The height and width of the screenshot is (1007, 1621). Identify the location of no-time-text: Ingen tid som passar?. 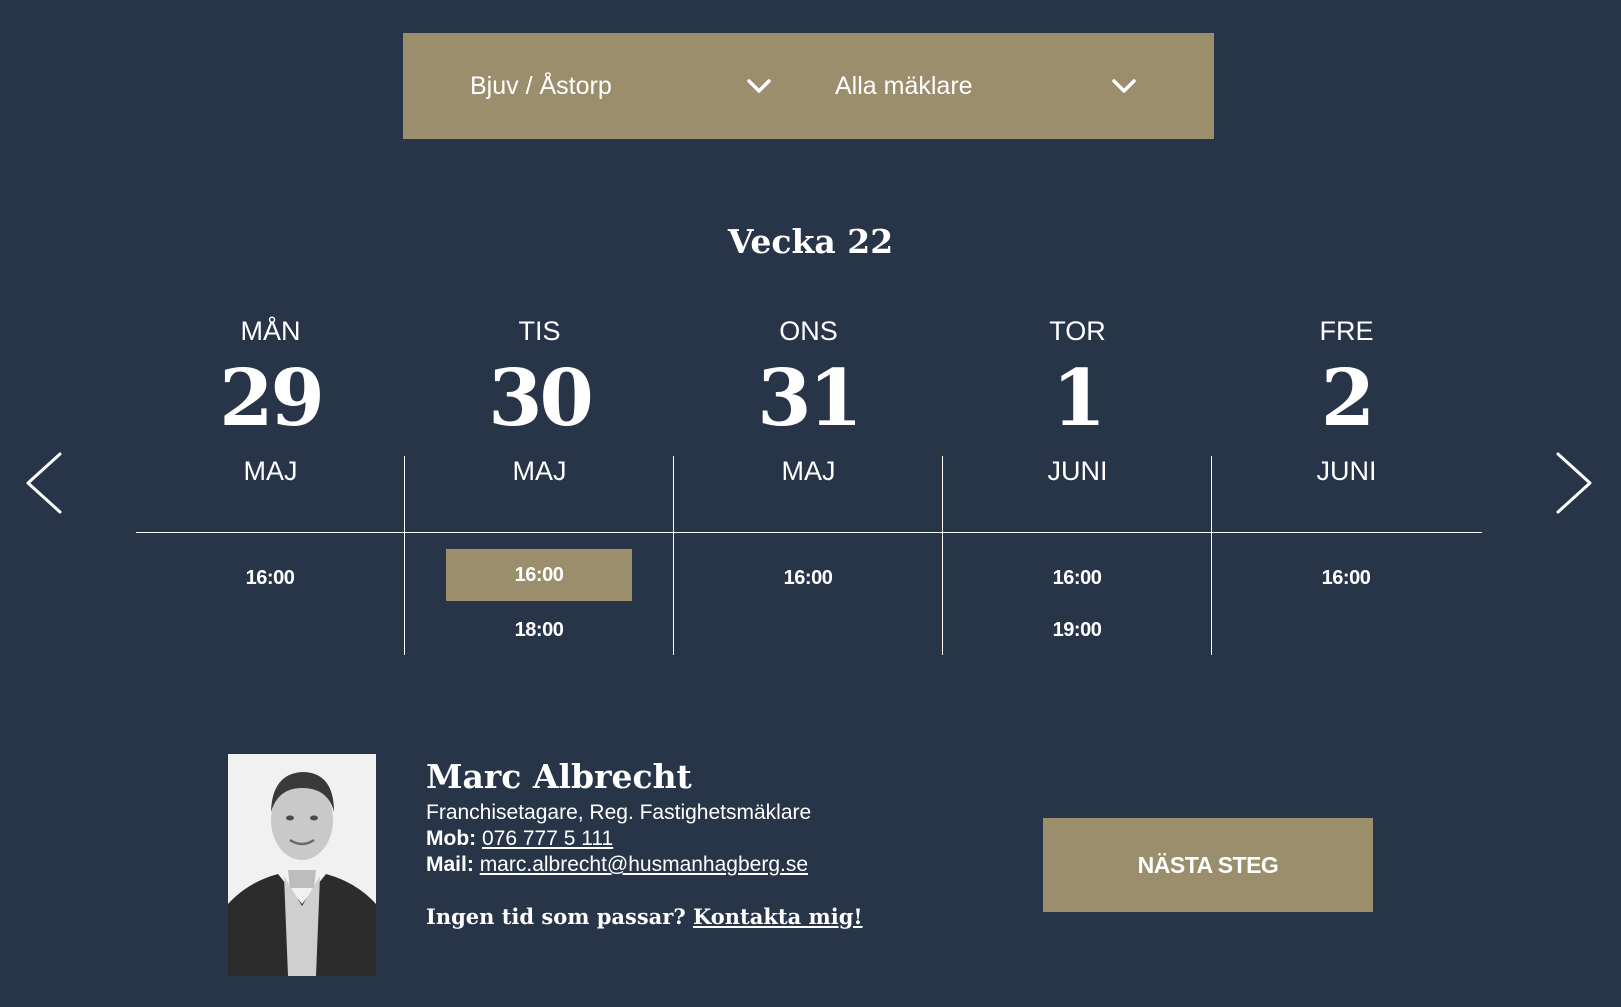
(556, 916).